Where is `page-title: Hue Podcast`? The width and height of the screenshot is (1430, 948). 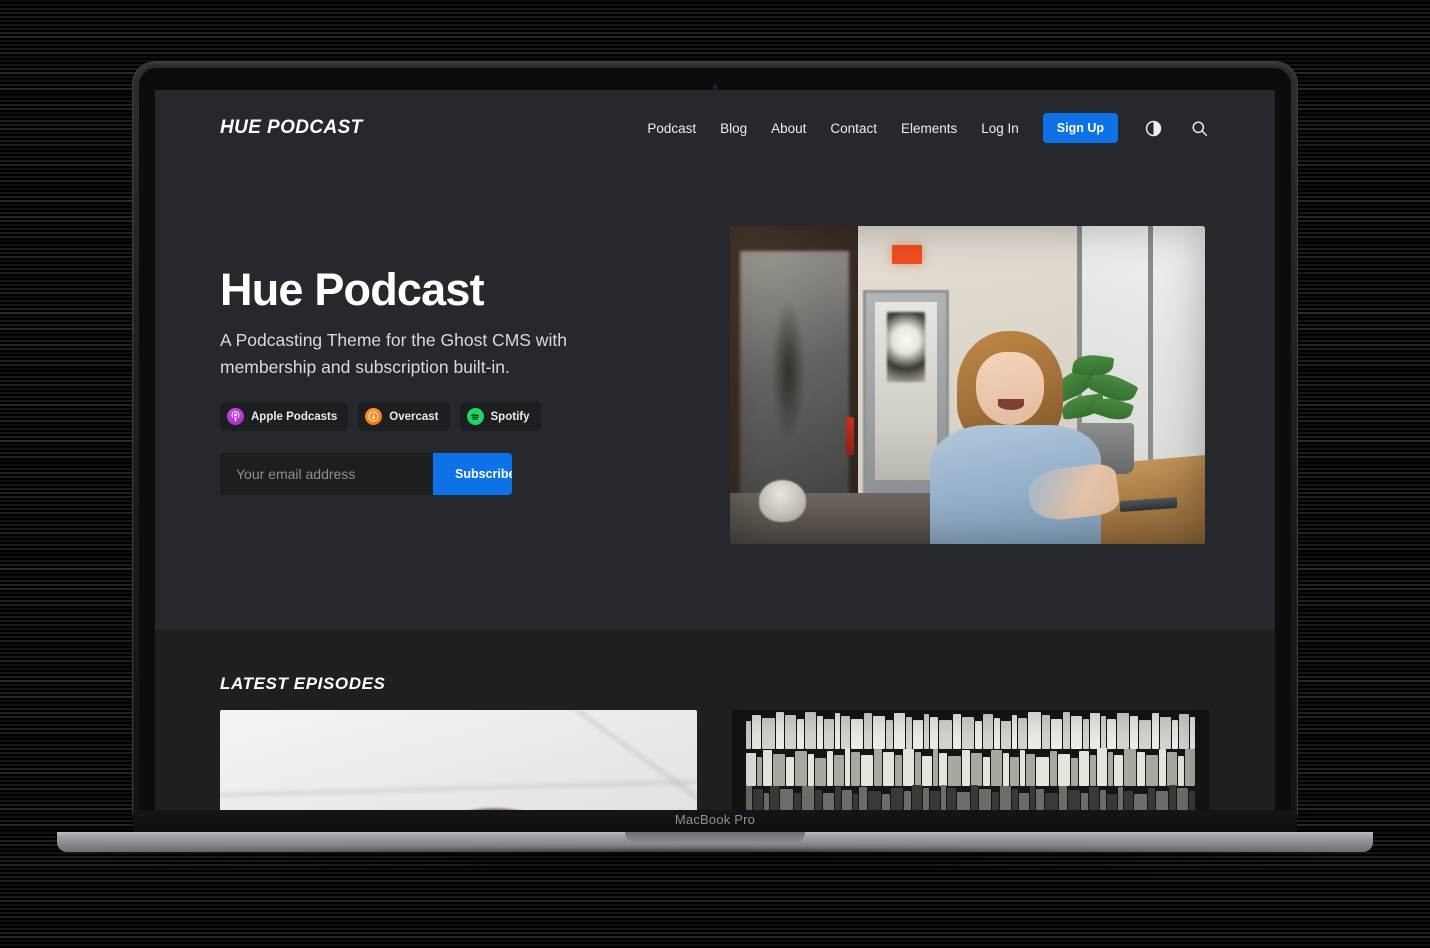 page-title: Hue Podcast is located at coordinates (352, 289).